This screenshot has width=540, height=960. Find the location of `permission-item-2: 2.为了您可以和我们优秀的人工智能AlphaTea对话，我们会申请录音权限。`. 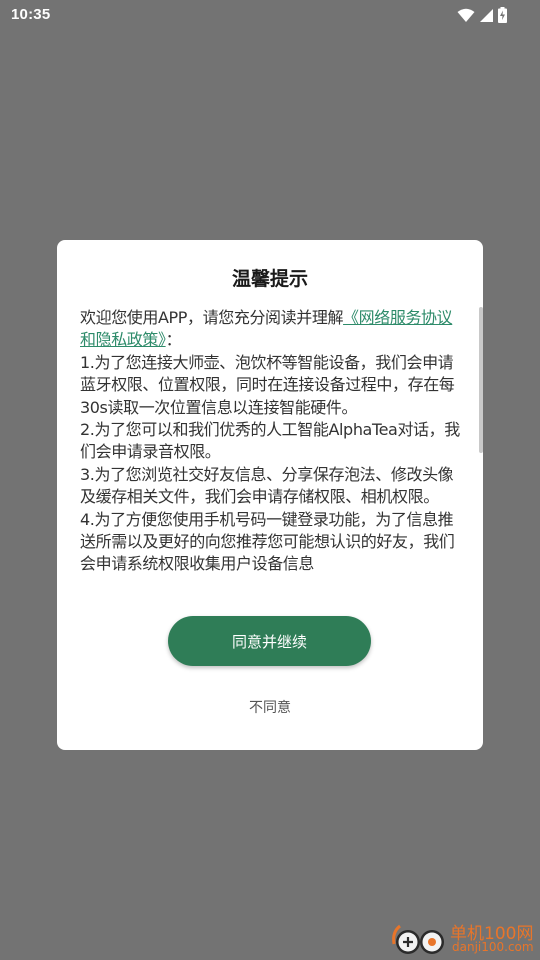

permission-item-2: 2.为了您可以和我们优秀的人工智能AlphaTea对话，我们会申请录音权限。 is located at coordinates (270, 441).